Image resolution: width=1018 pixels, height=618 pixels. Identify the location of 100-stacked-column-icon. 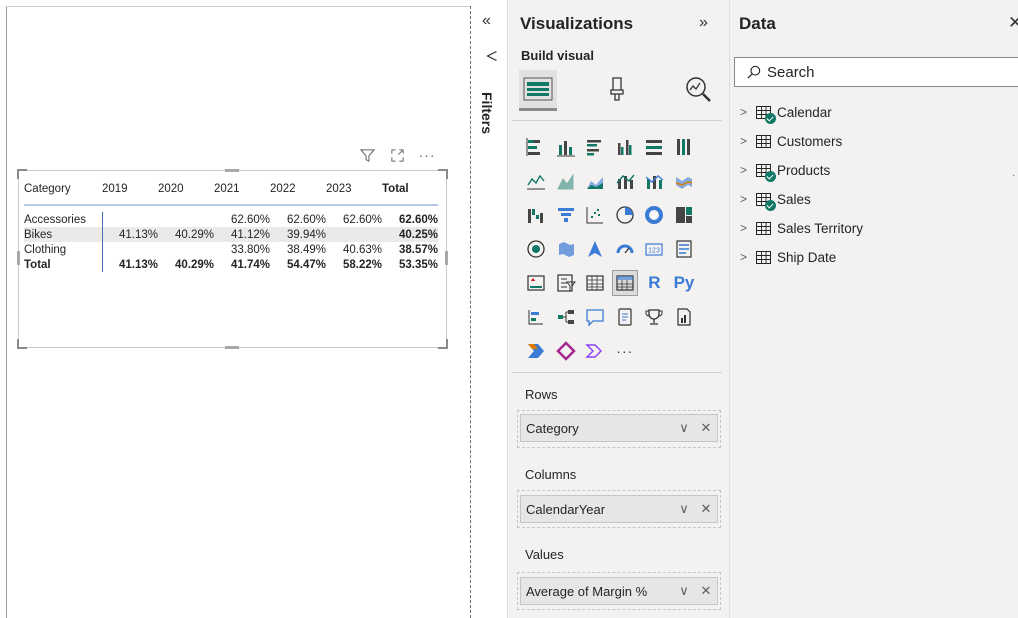
(684, 147).